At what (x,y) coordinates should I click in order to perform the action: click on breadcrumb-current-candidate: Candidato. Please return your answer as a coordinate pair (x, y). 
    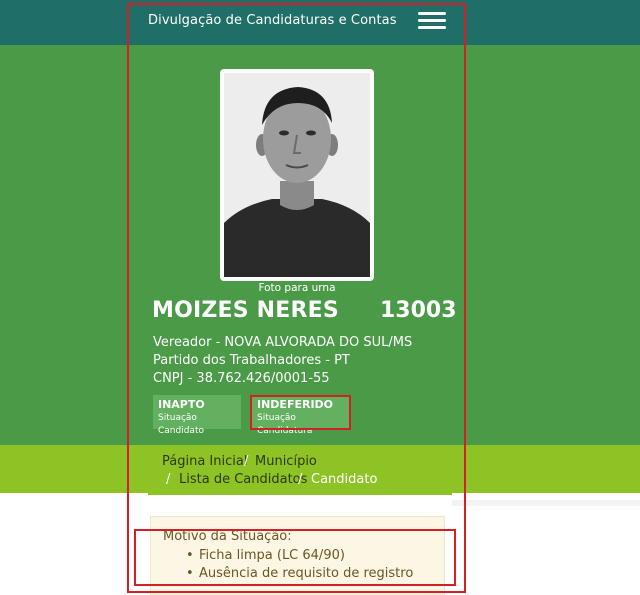
    Looking at the image, I should click on (344, 479).